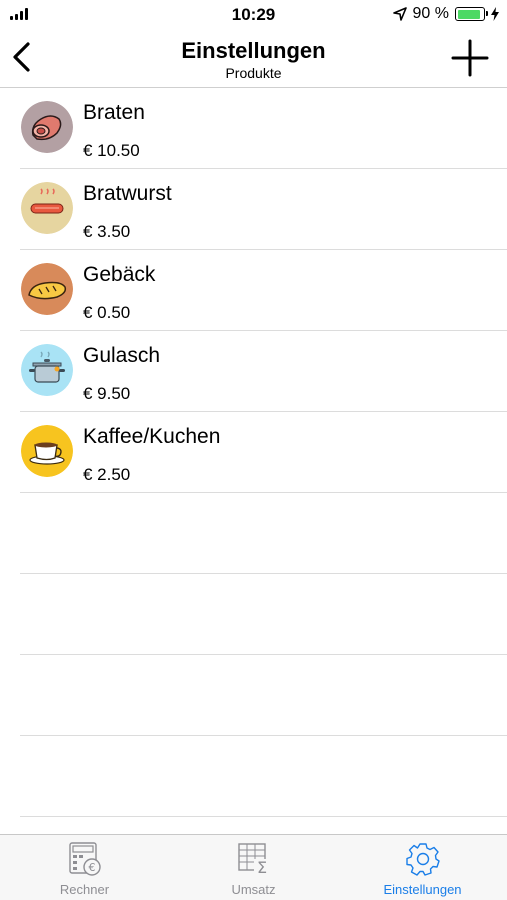  What do you see at coordinates (253, 860) in the screenshot?
I see `spreadsheet-icon: Σ` at bounding box center [253, 860].